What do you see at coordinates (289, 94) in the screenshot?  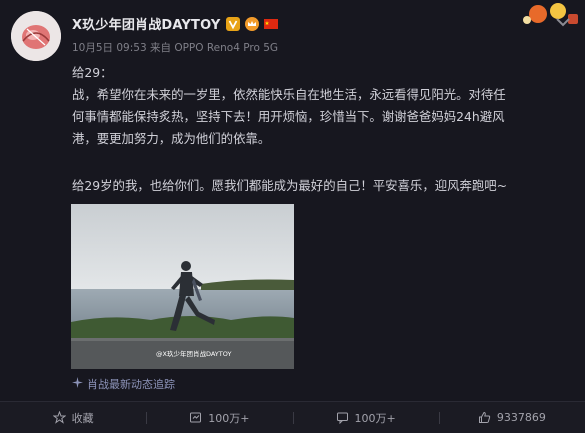 I see `post-text-line: 战，希望你在未来的一岁里，依然能快乐自在地生活，永远看得见阳光。对待任` at bounding box center [289, 94].